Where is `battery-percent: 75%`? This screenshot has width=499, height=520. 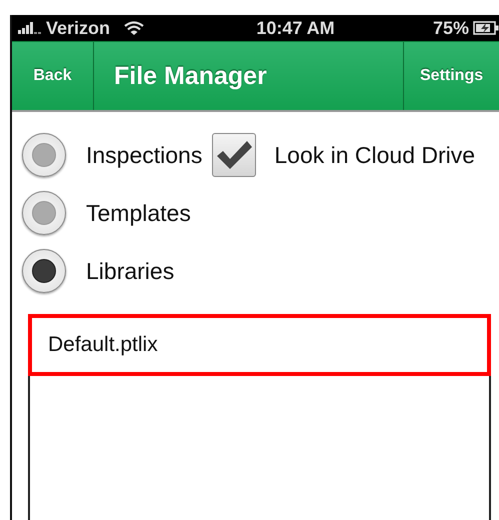
battery-percent: 75% is located at coordinates (450, 28).